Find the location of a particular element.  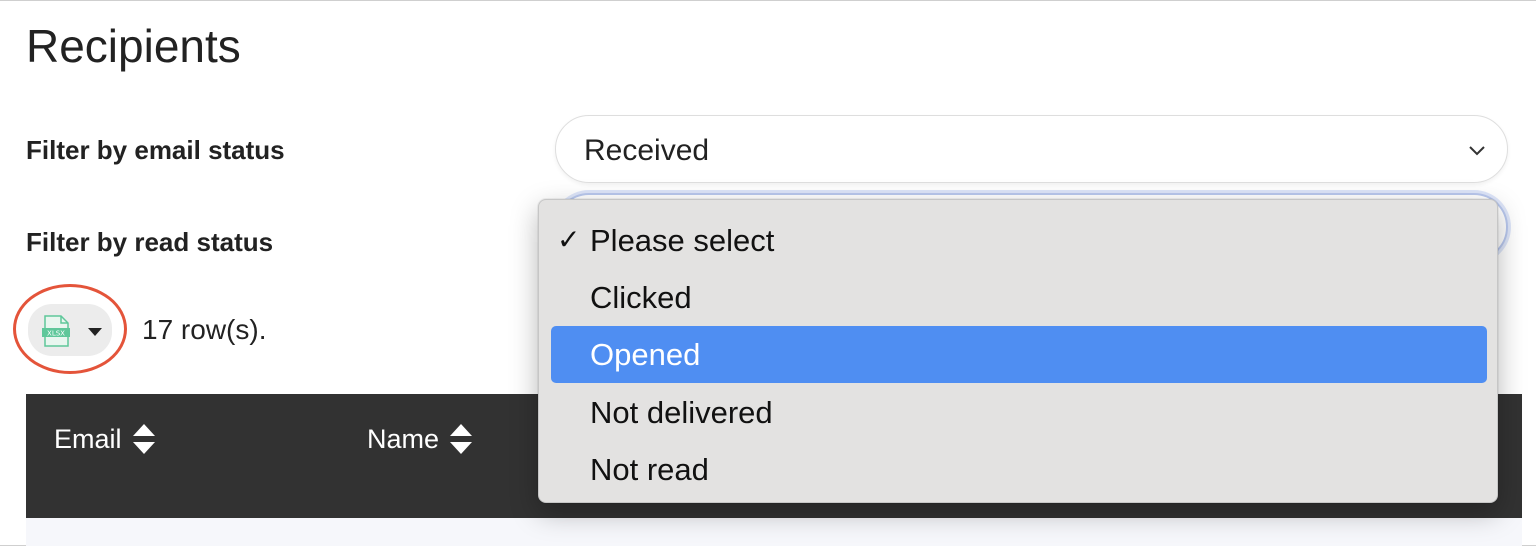

dropdown-option-label: Opened is located at coordinates (645, 354).